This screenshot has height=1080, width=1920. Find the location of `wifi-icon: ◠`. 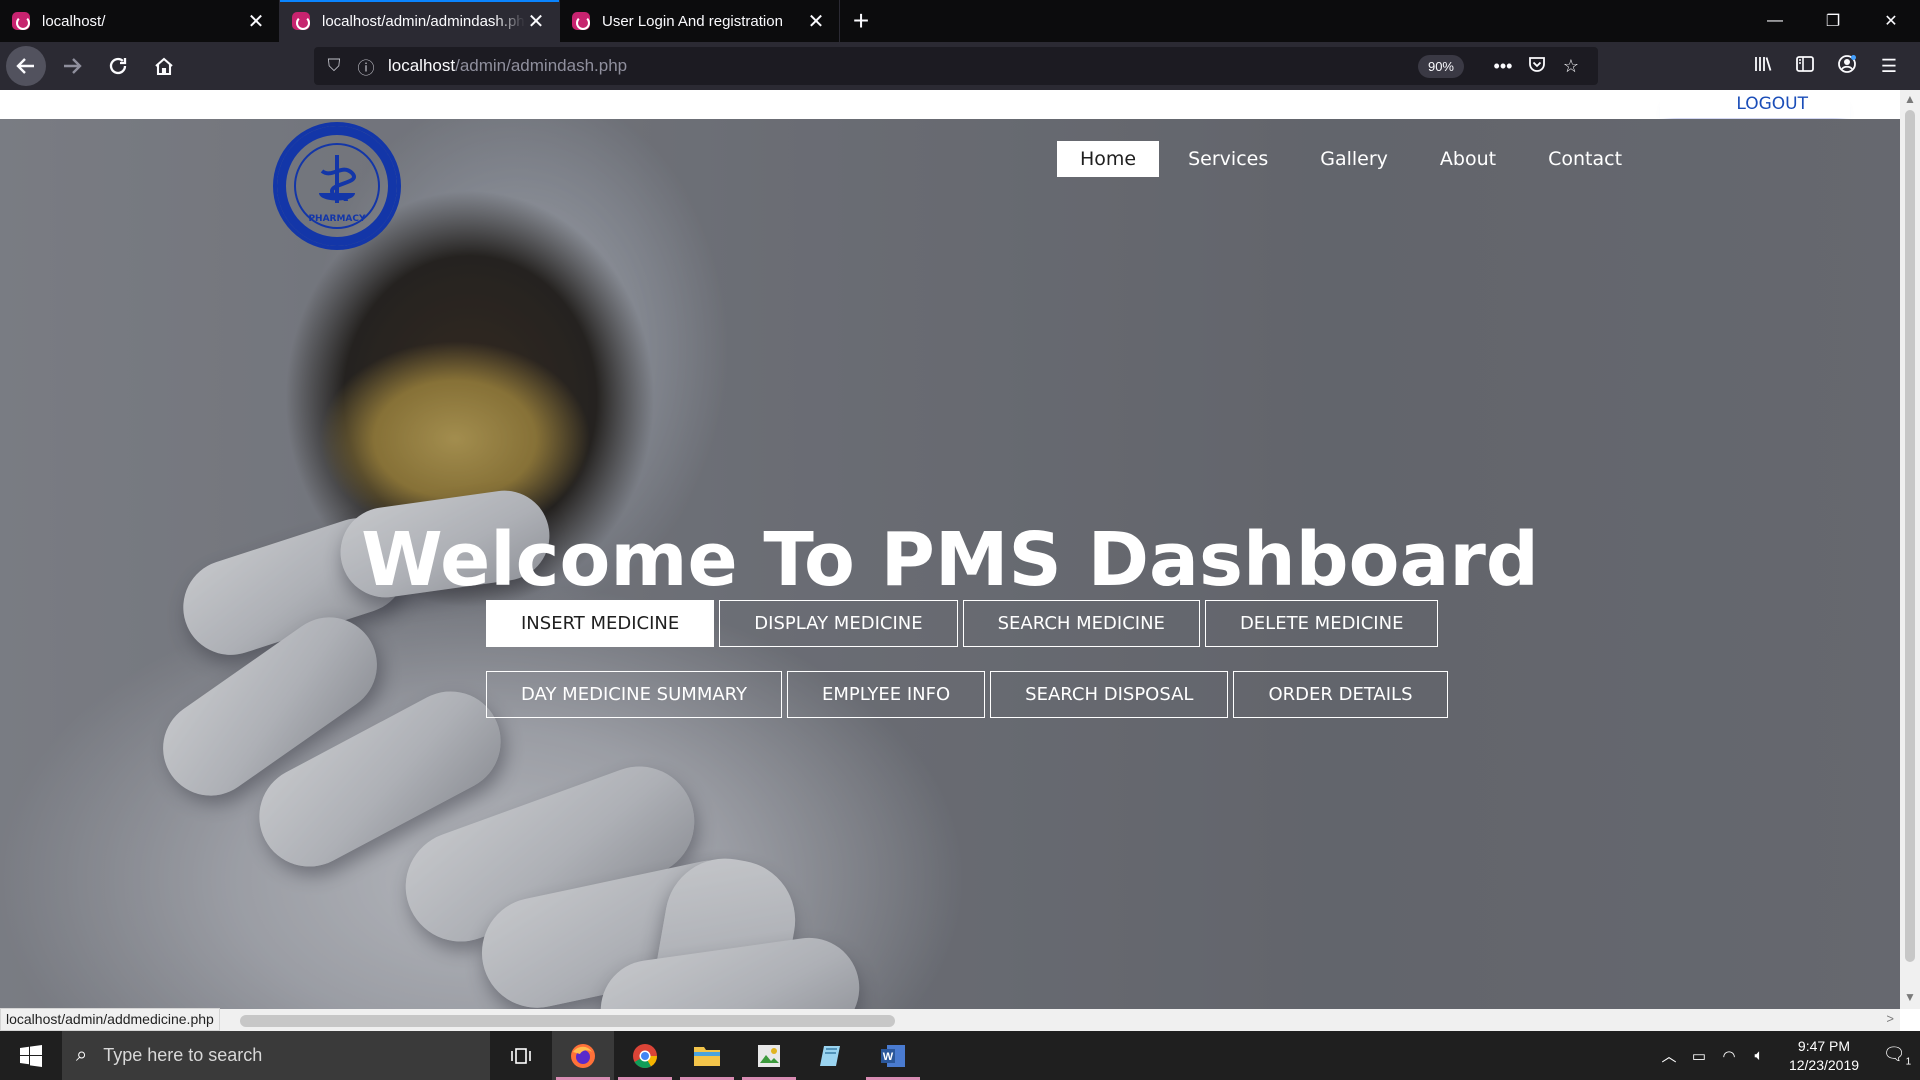

wifi-icon: ◠ is located at coordinates (1729, 1056).